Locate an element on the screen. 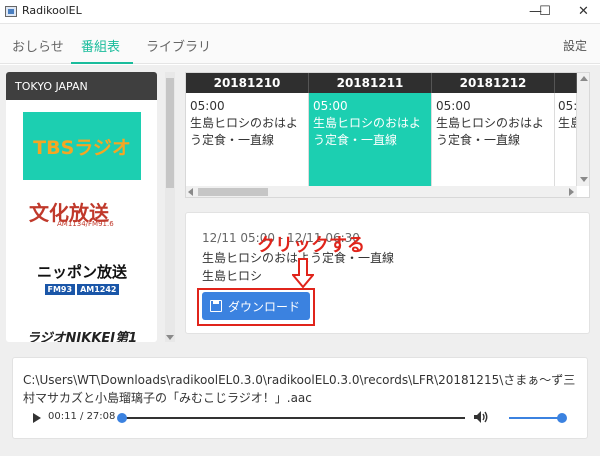 The height and width of the screenshot is (456, 600). grid-vertical-scrollbar is located at coordinates (583, 129).